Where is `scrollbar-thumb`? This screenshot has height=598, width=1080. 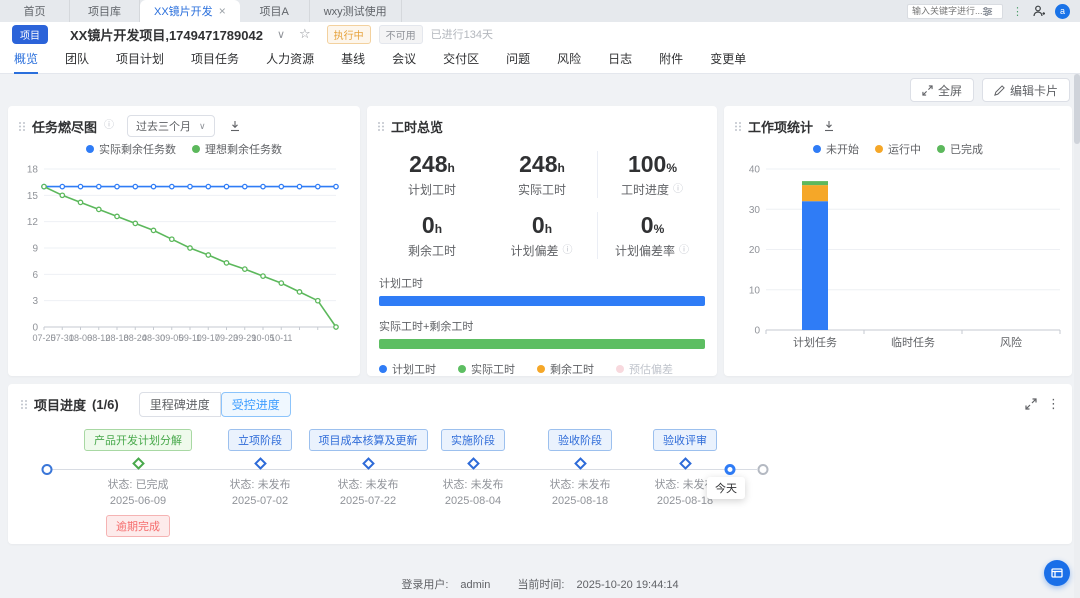 scrollbar-thumb is located at coordinates (1077, 109).